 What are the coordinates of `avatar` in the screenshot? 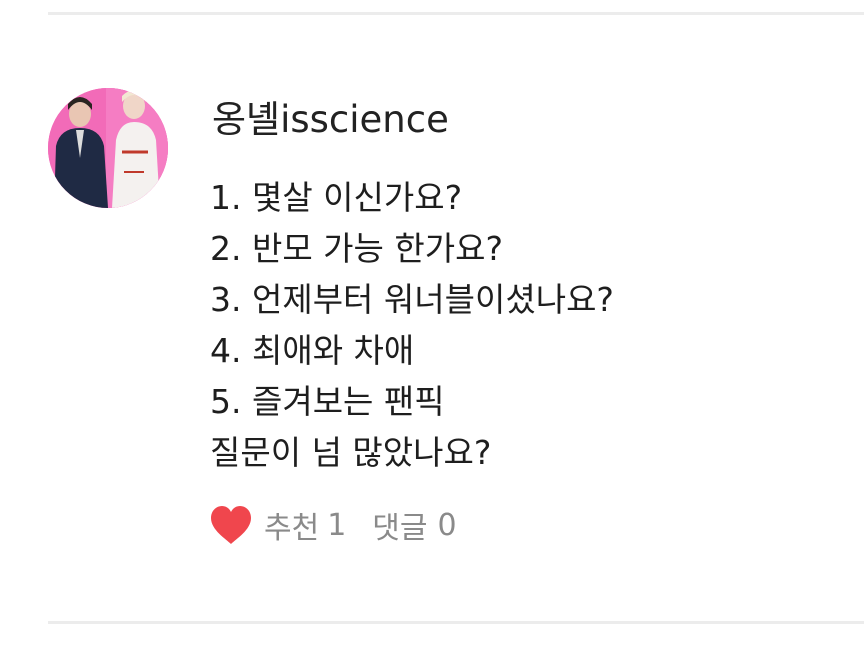 It's located at (108, 148).